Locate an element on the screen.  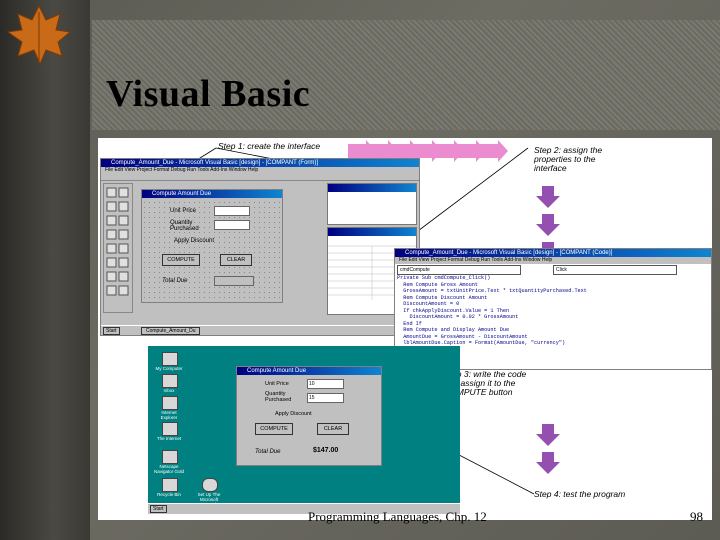
autumn-leaf-icon is located at coordinates (39, 35).